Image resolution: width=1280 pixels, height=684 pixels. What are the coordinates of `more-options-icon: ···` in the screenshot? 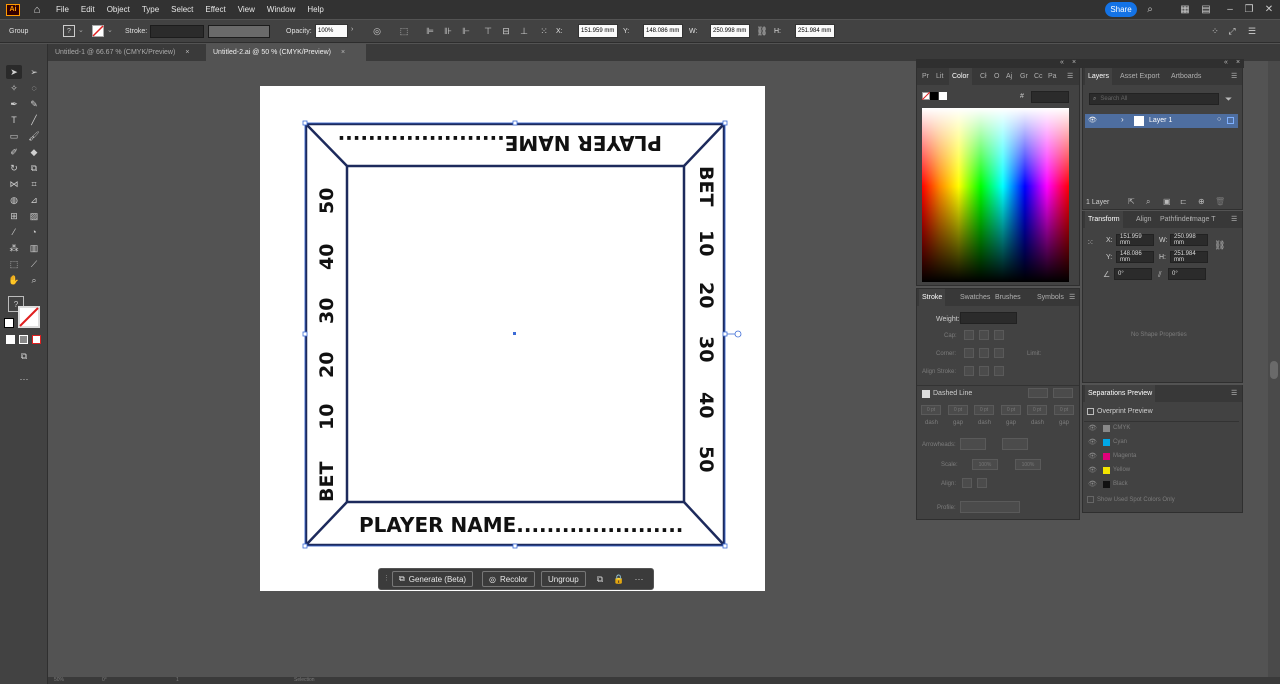 It's located at (639, 579).